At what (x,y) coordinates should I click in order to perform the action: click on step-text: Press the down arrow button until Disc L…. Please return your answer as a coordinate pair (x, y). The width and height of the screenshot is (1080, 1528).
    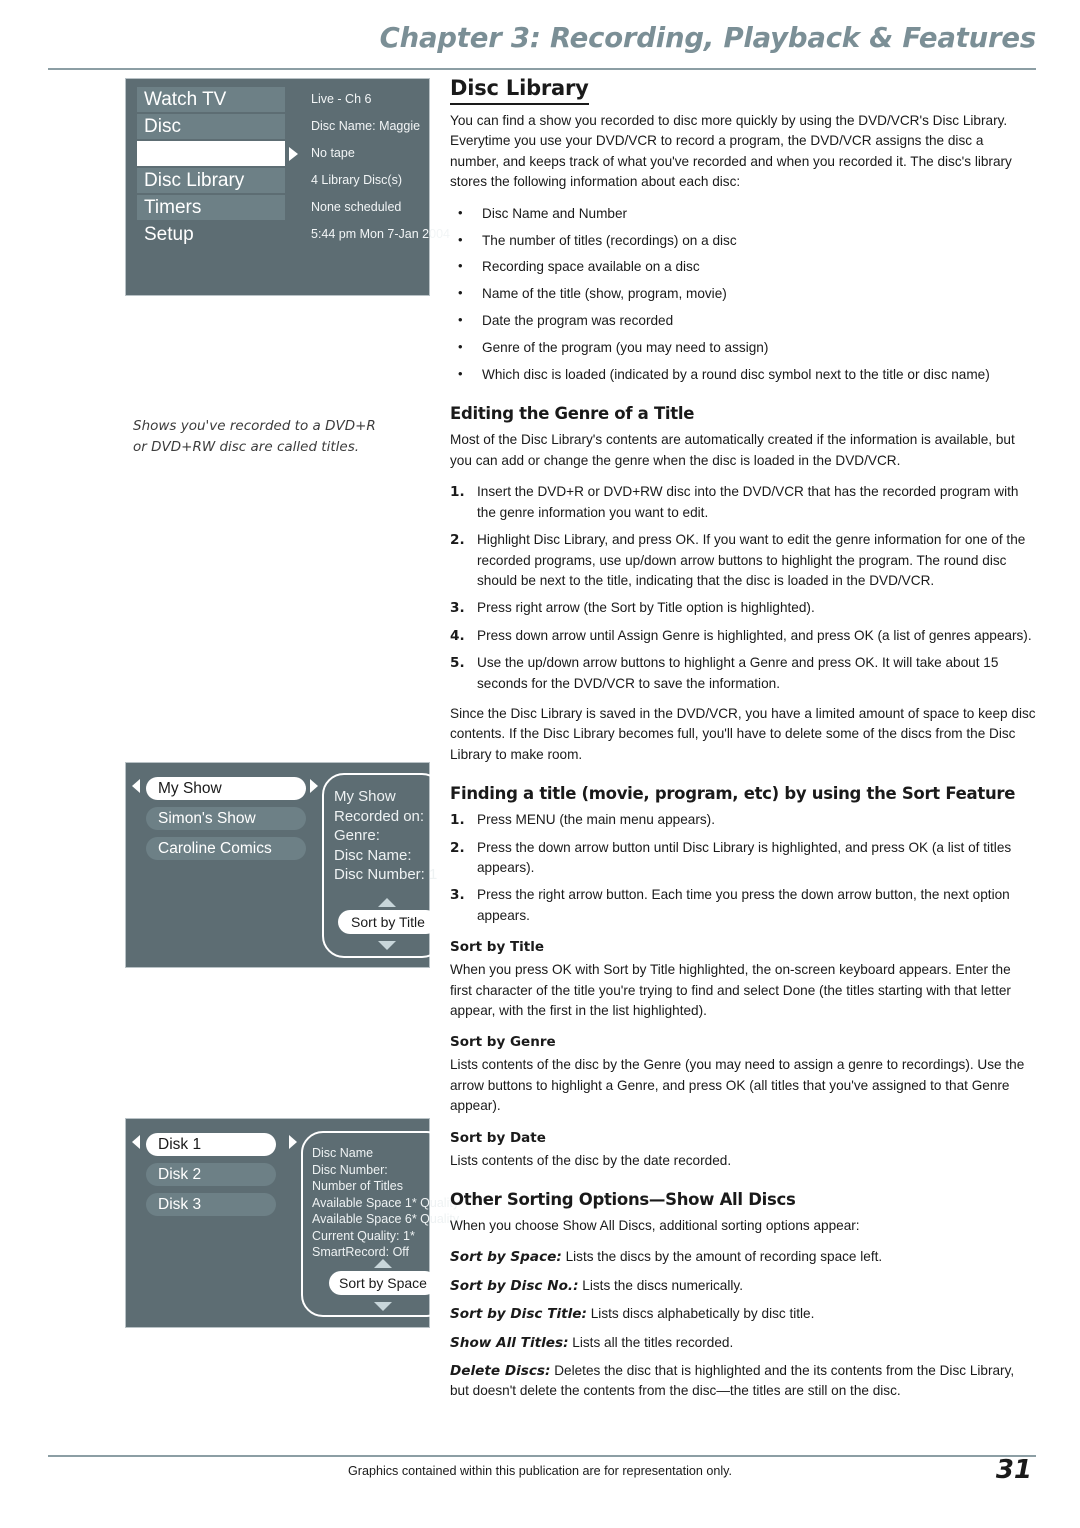
    Looking at the image, I should click on (744, 857).